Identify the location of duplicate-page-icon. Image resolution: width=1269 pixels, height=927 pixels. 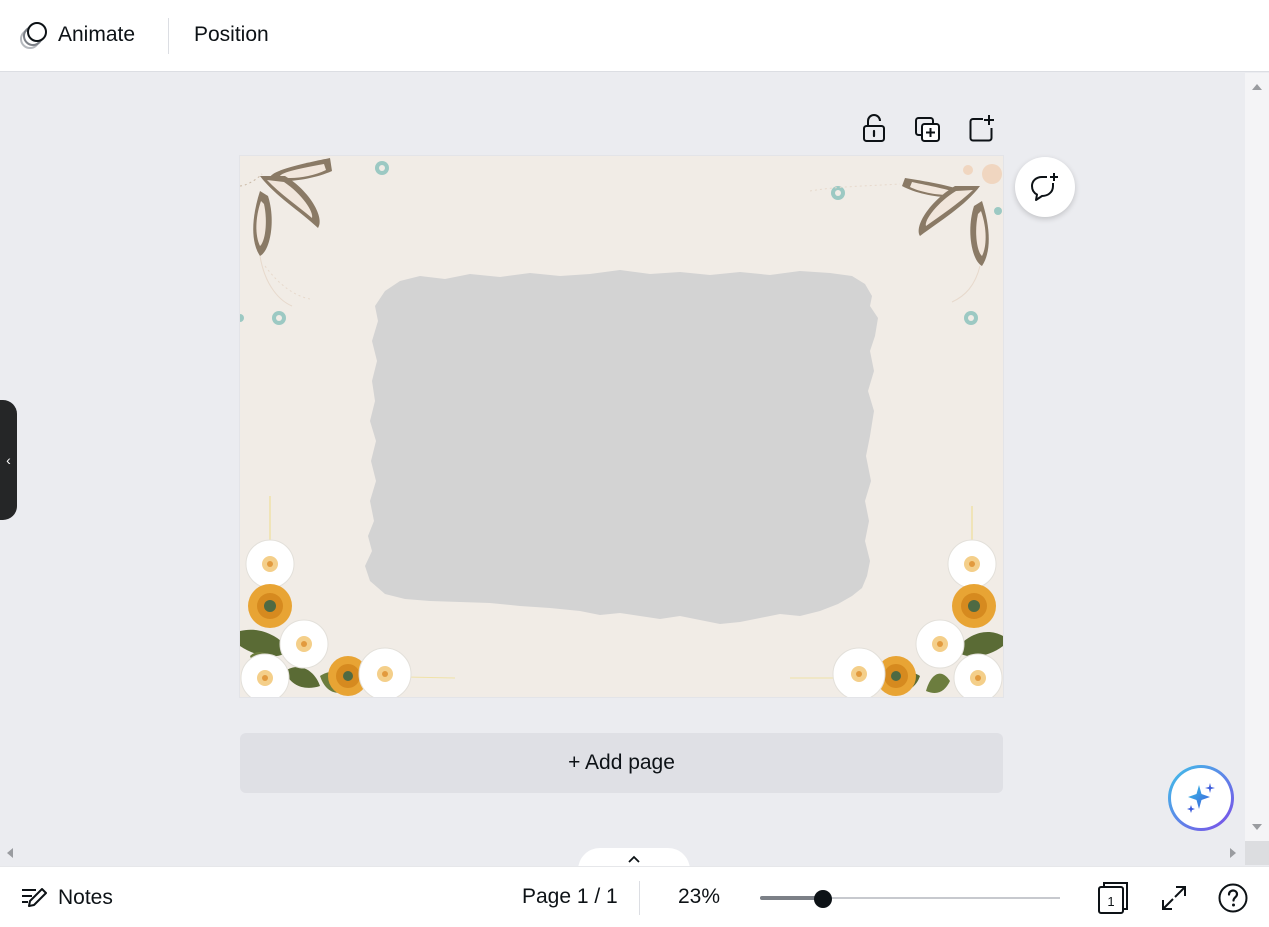
(927, 129).